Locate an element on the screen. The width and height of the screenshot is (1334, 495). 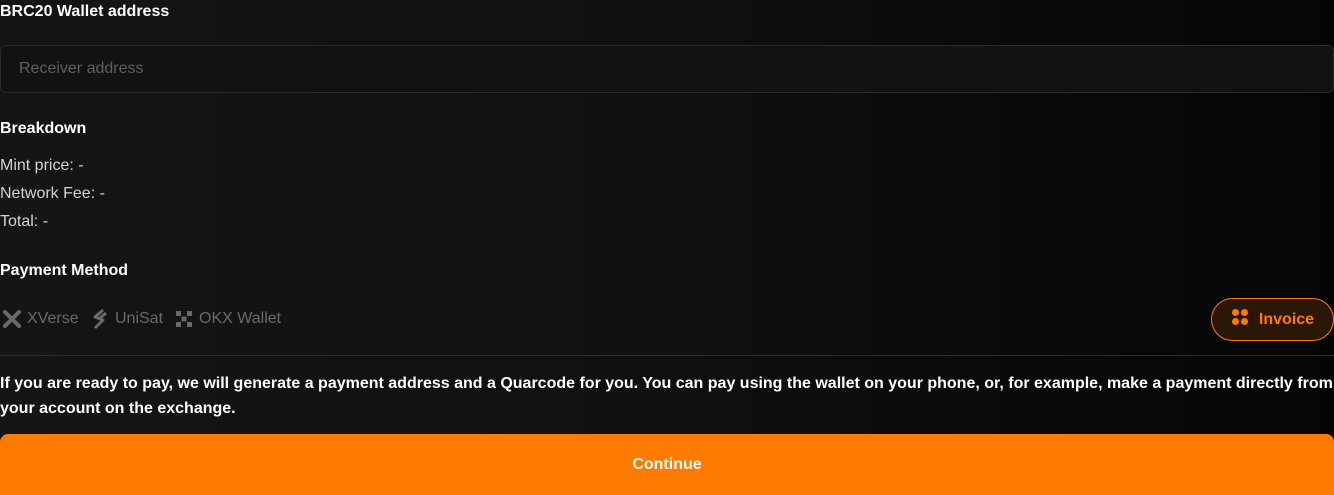
payment-option-label: UniSat is located at coordinates (139, 318).